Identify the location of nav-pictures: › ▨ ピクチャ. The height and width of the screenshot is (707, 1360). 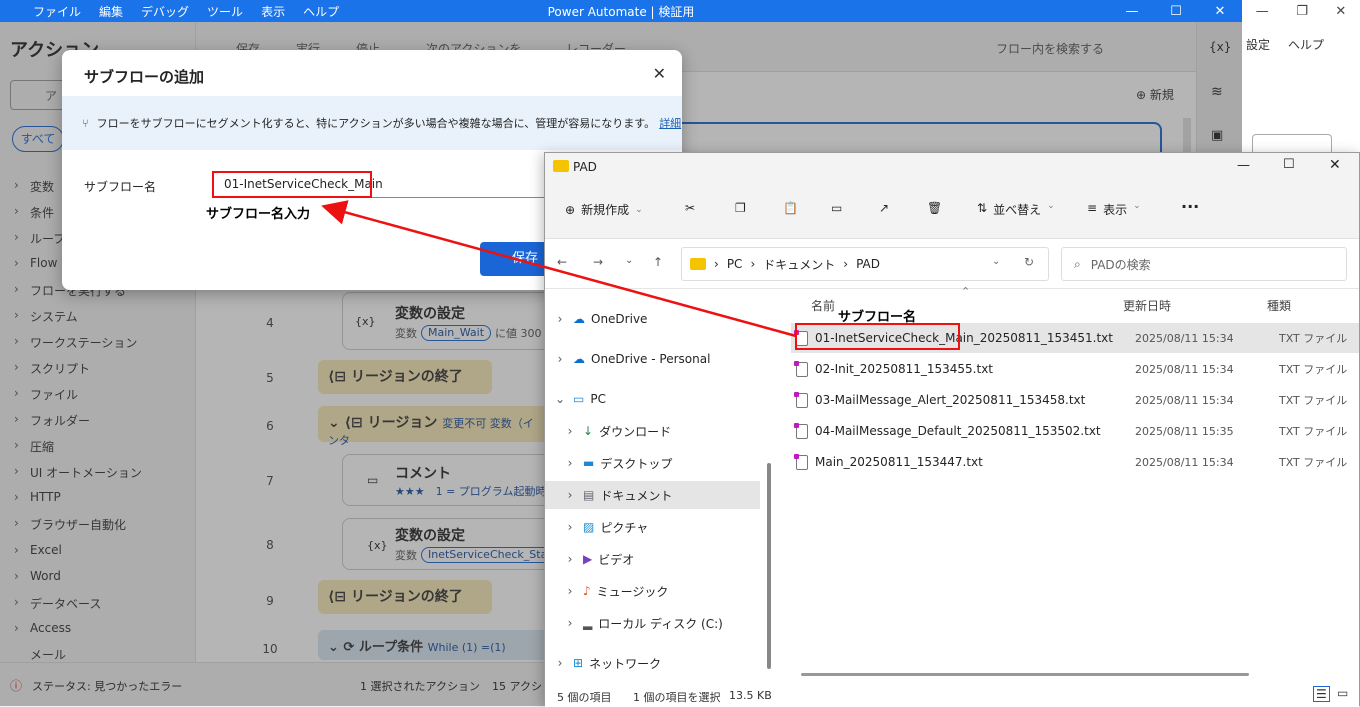
(652, 527).